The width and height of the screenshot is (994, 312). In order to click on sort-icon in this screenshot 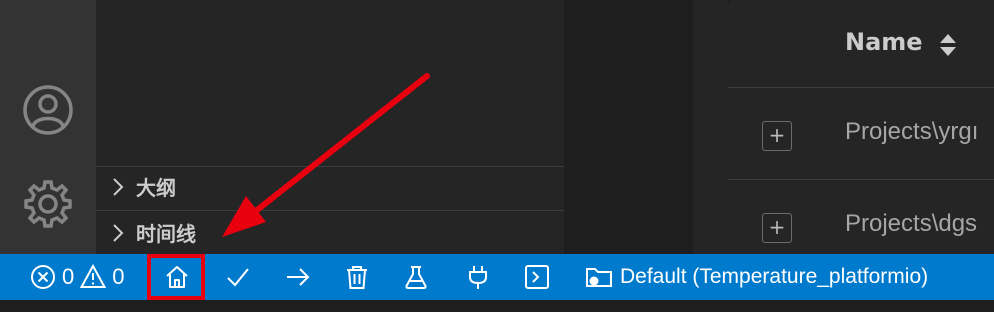, I will do `click(948, 45)`.